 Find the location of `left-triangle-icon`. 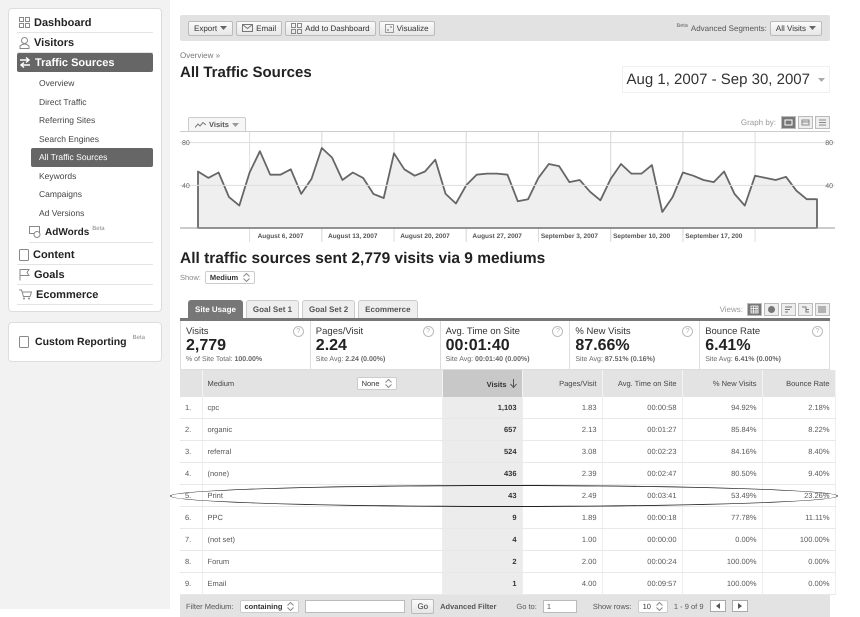

left-triangle-icon is located at coordinates (718, 606).